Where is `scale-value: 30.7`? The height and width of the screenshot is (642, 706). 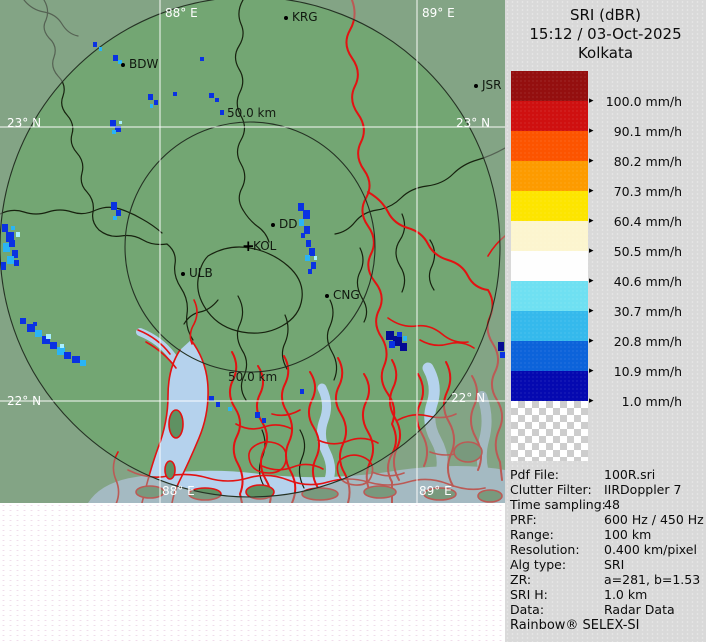 scale-value: 30.7 is located at coordinates (627, 311).